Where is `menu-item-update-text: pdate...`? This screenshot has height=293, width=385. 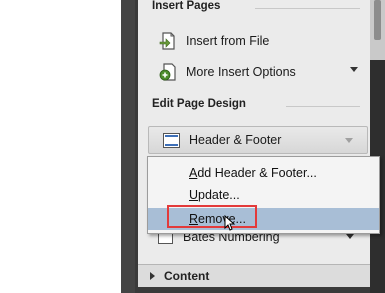
menu-item-update-text: pdate... is located at coordinates (219, 195).